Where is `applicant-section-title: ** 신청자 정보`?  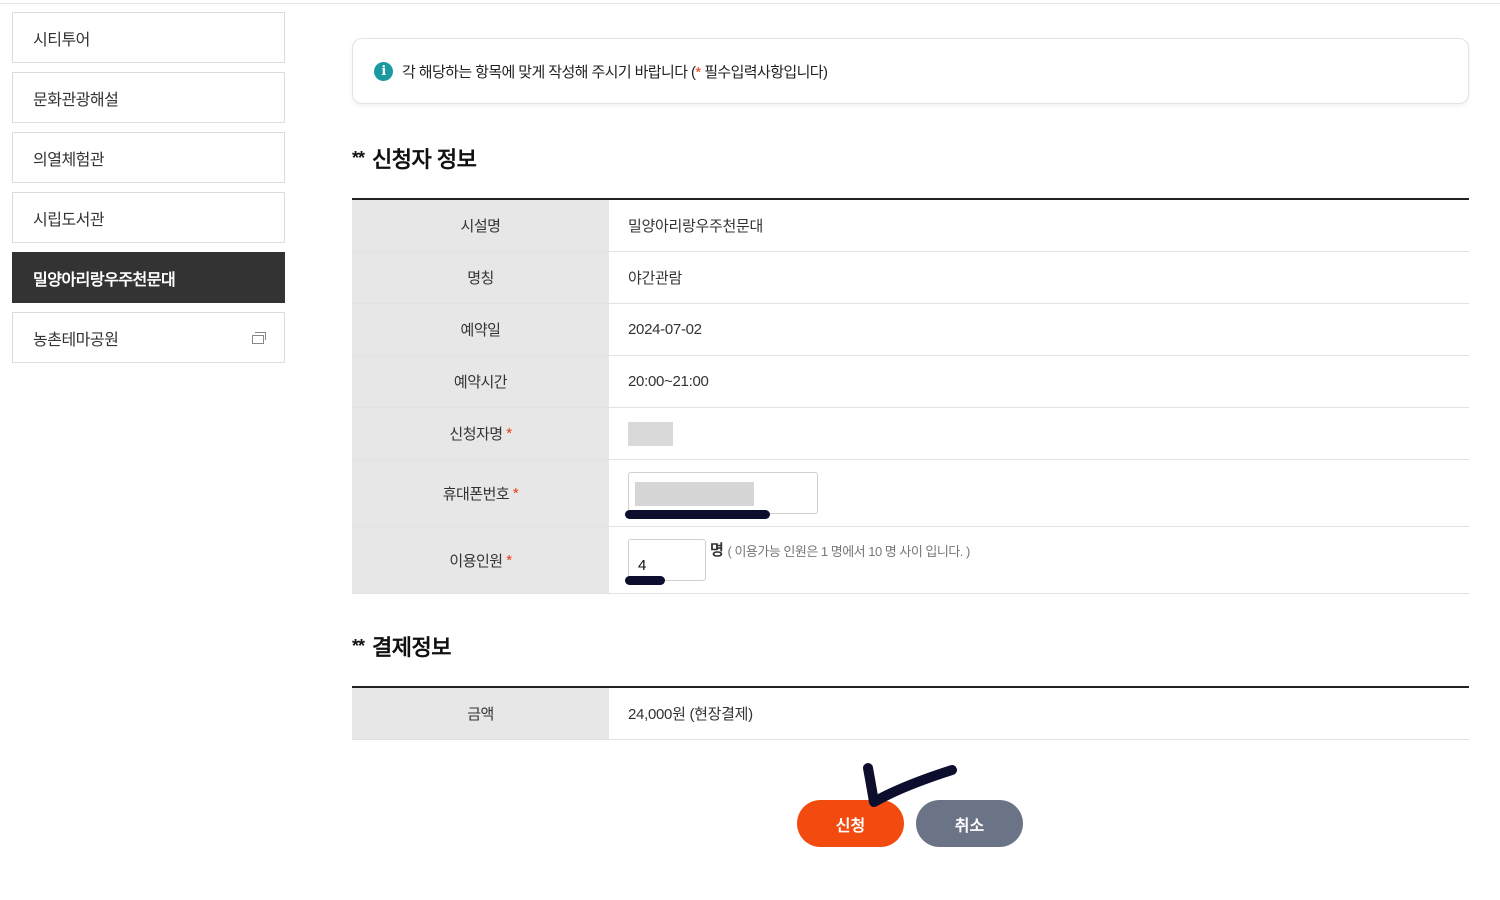
applicant-section-title: ** 신청자 정보 is located at coordinates (414, 159).